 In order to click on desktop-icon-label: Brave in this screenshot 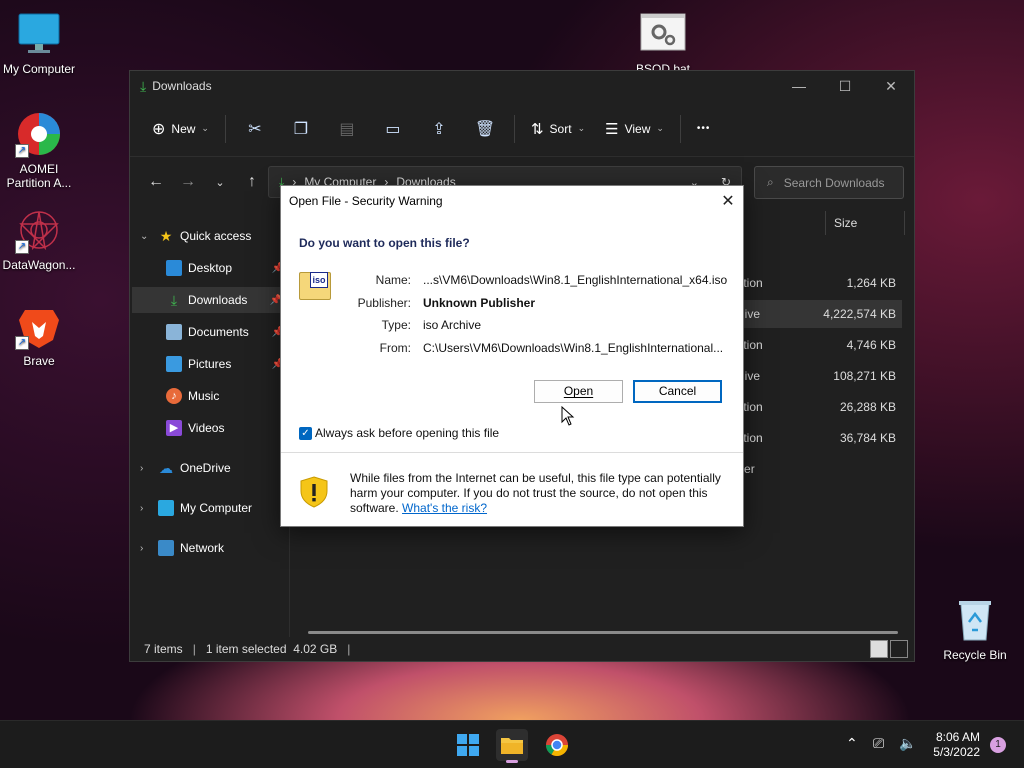, I will do `click(39, 361)`.